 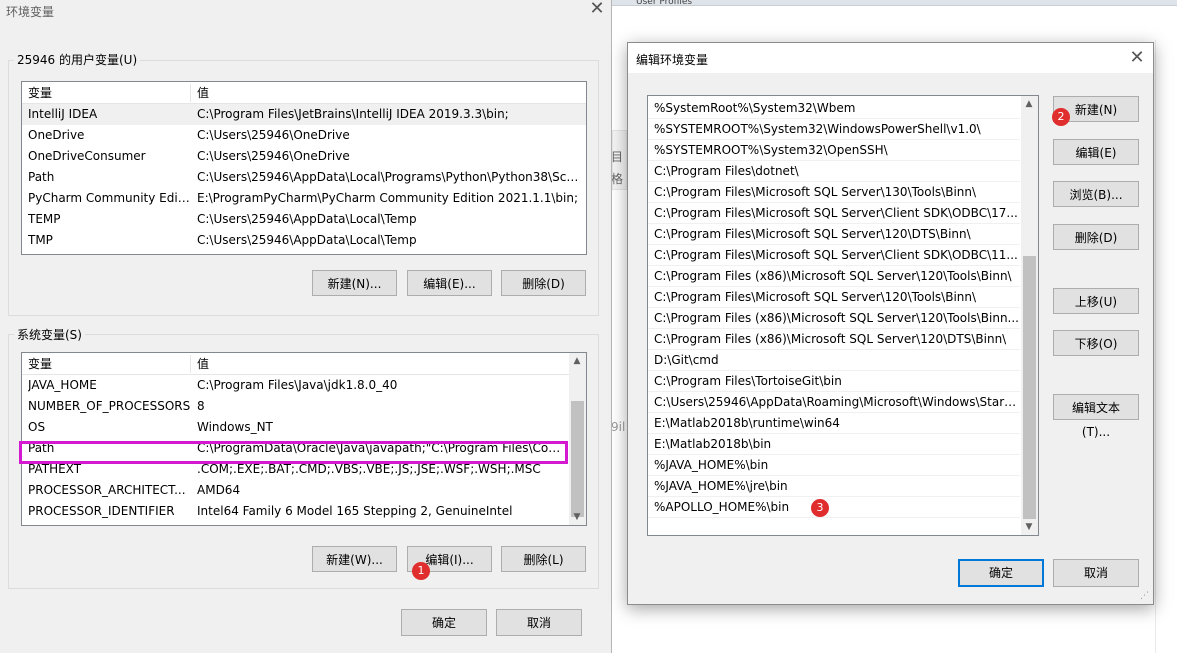 What do you see at coordinates (63, 114) in the screenshot?
I see `variable-name: IntelliJ IDEA` at bounding box center [63, 114].